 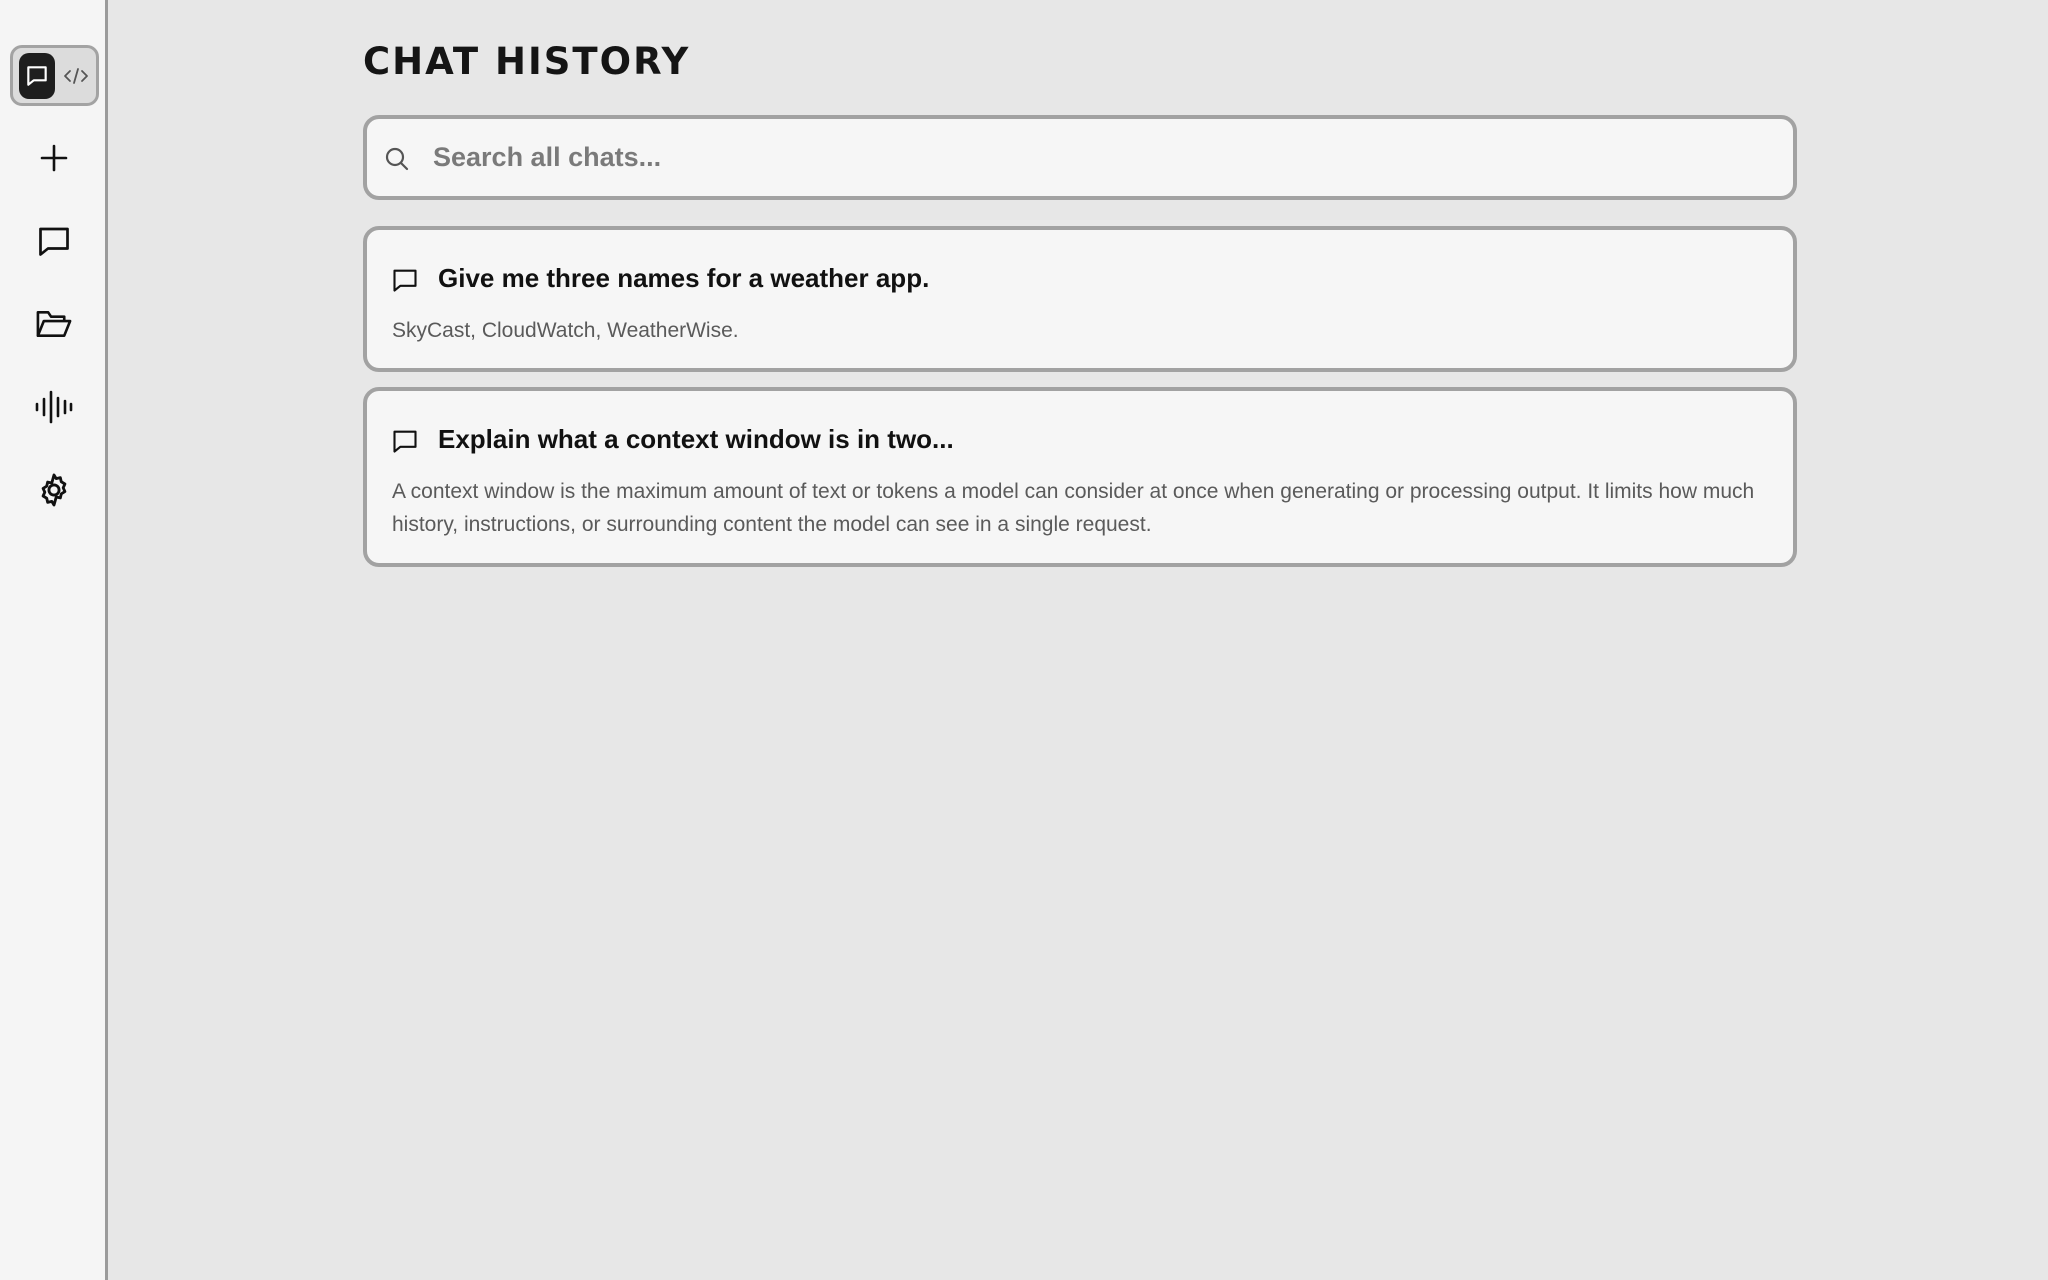 I want to click on mode-toggle, so click(x=54, y=75).